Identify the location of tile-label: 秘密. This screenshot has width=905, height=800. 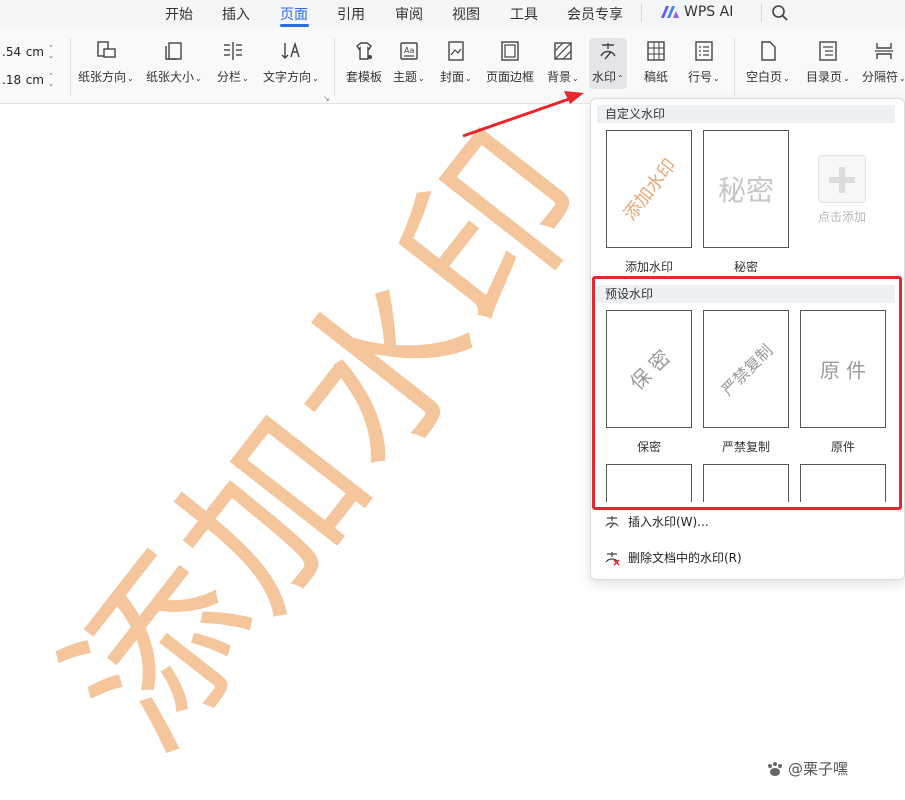
(745, 267).